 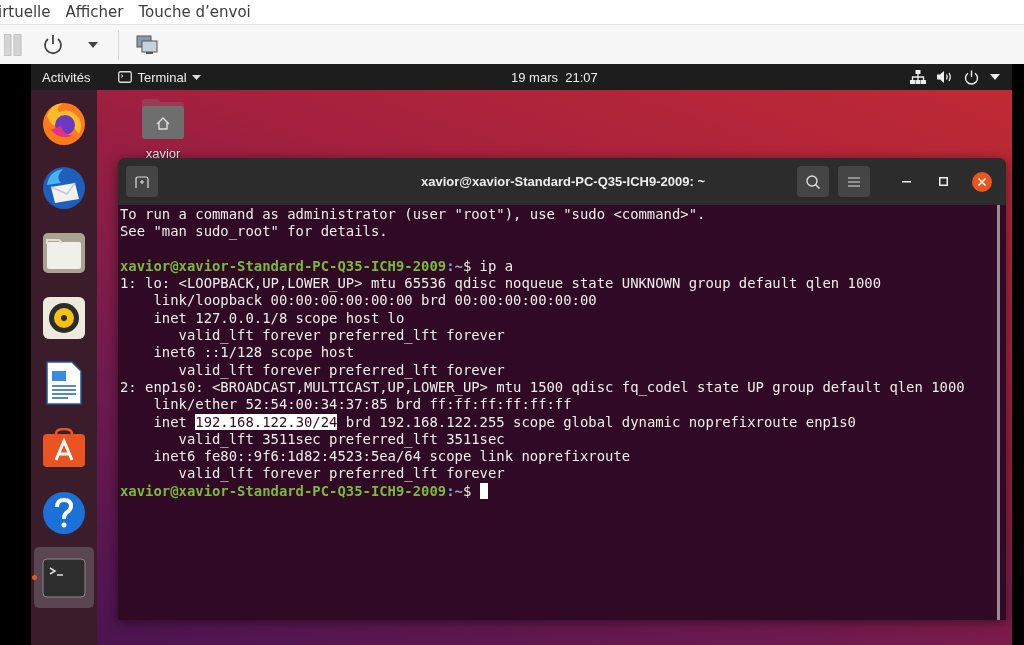 I want to click on network-icon, so click(x=918, y=77).